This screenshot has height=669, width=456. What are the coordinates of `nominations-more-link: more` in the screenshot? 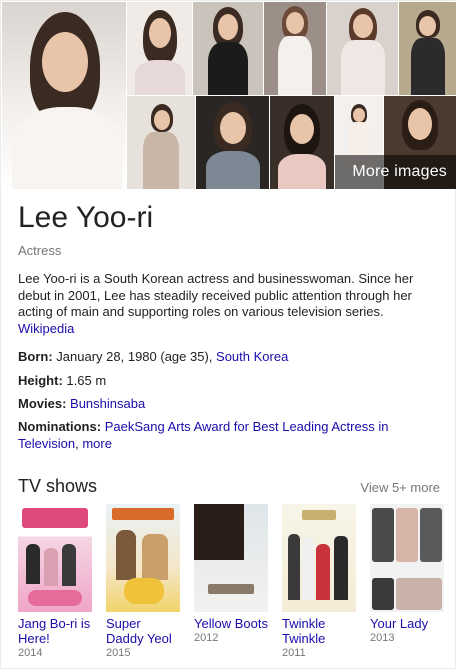 It's located at (97, 443).